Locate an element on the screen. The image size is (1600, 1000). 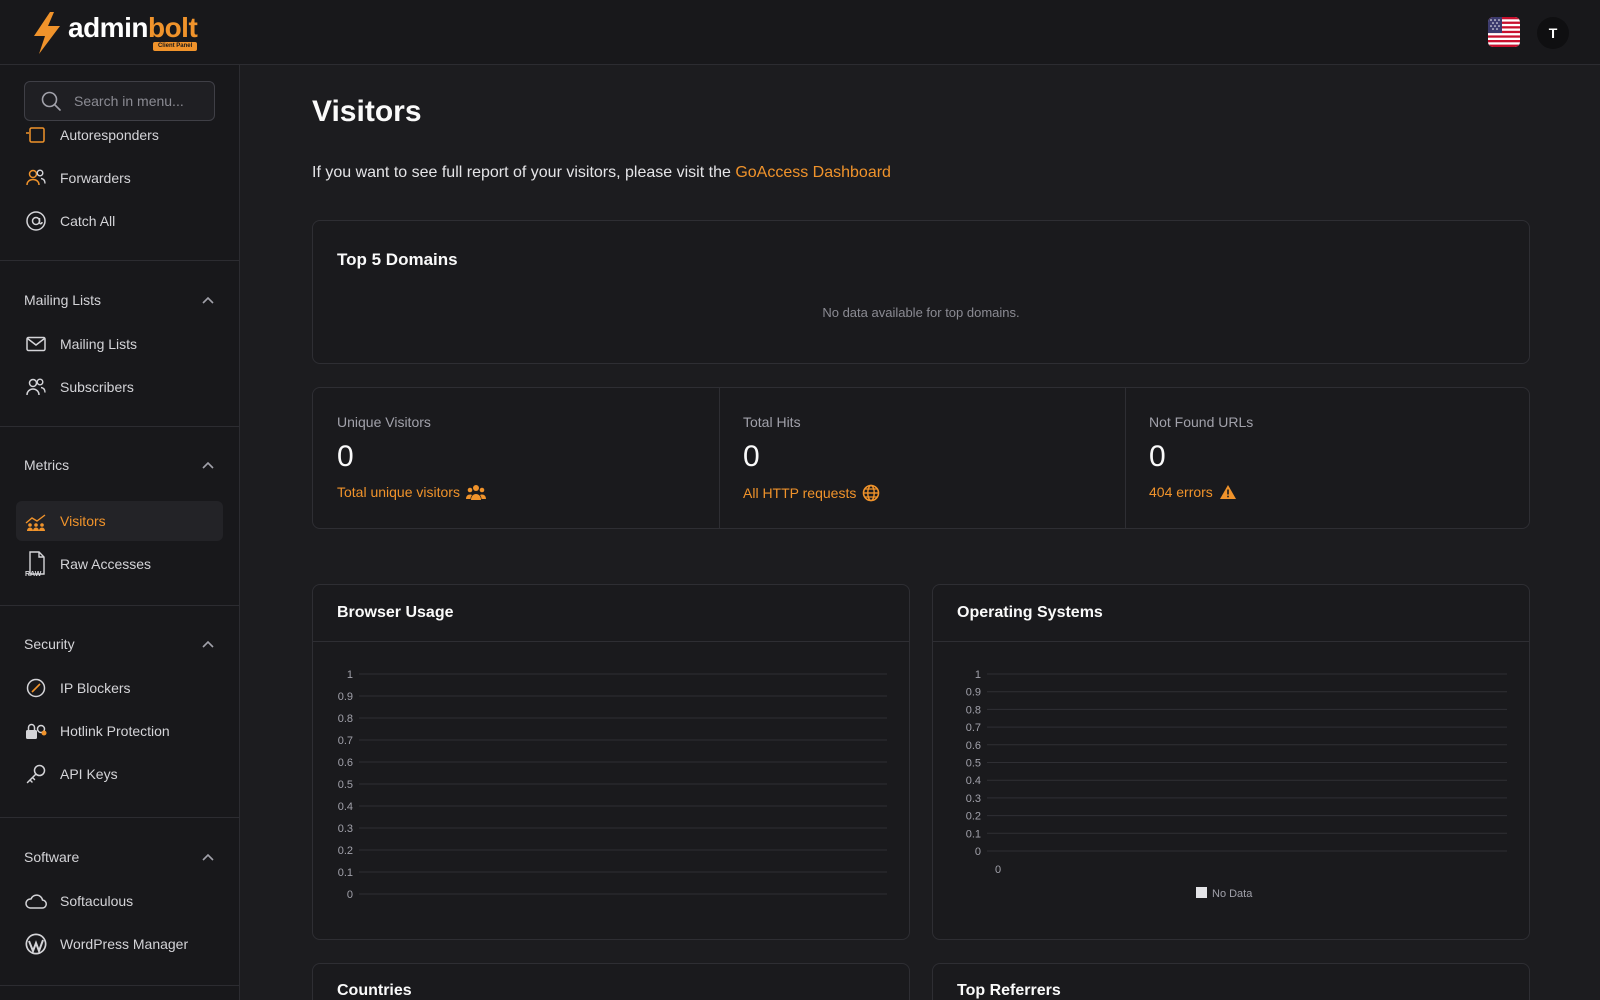
card-title: Operating Systems is located at coordinates (1030, 612).